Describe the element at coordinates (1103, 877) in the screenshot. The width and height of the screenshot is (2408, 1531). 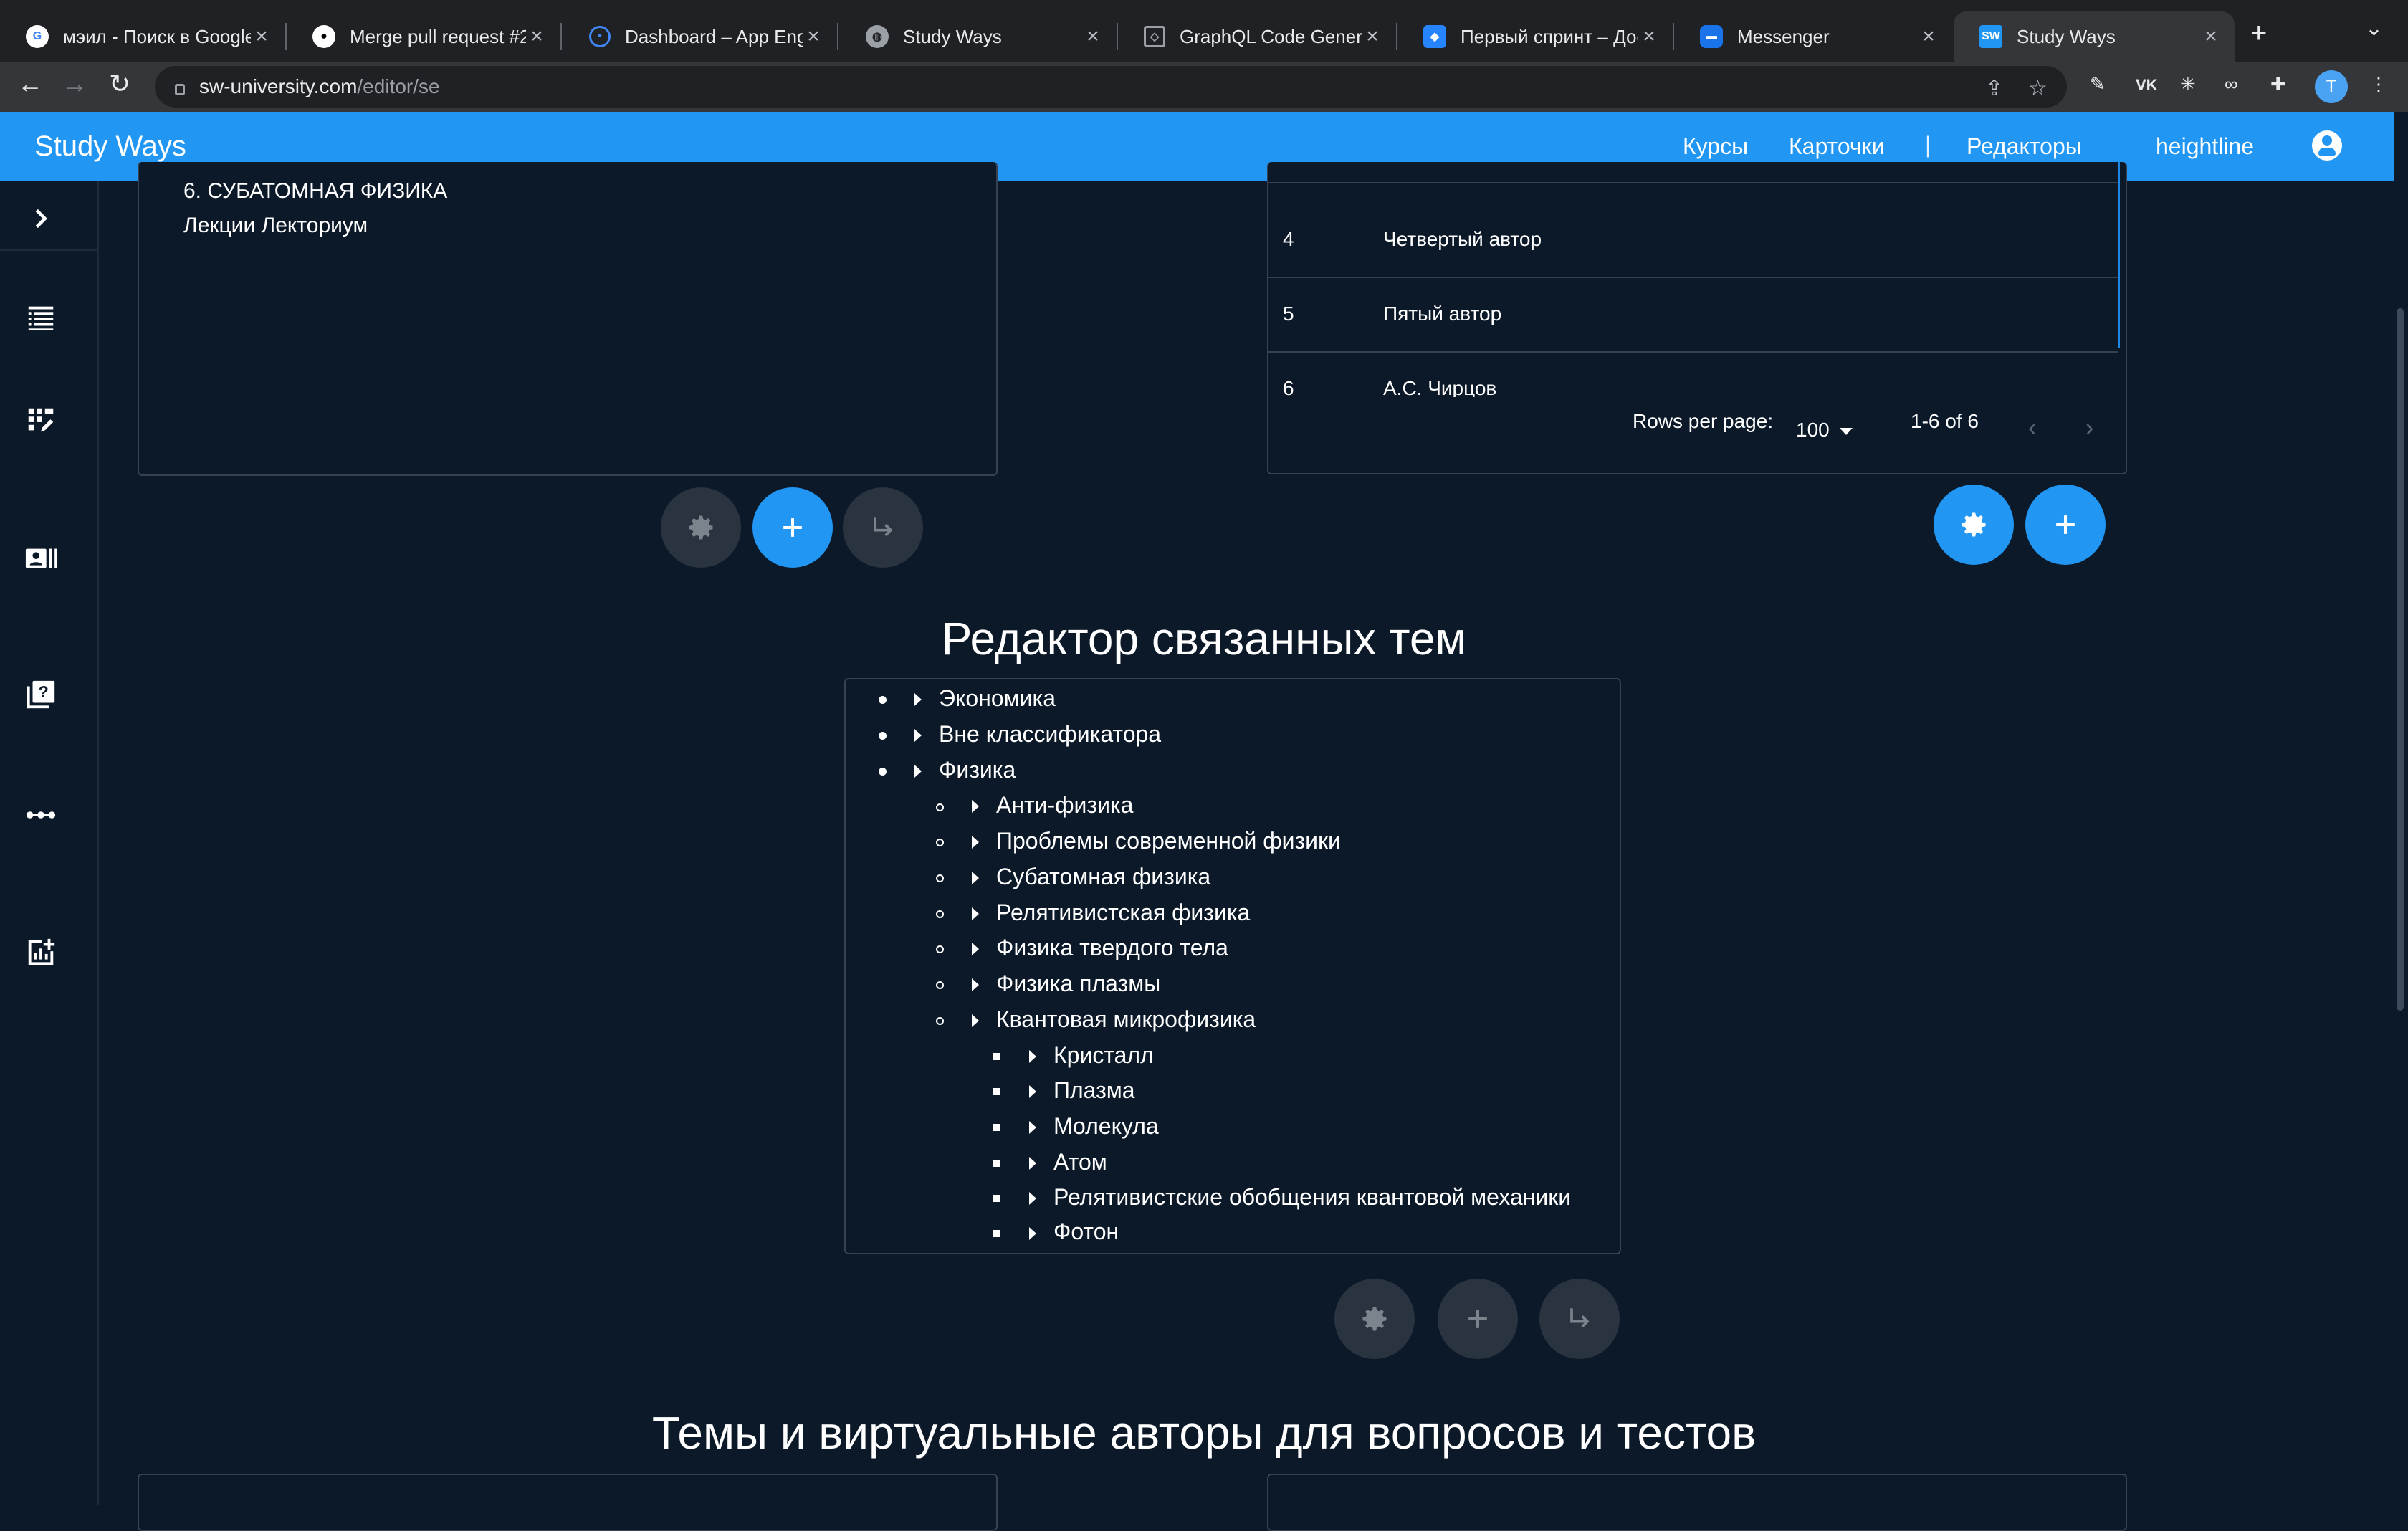
I see `tree-item-subatomic-physics: Субатомная физика` at that location.